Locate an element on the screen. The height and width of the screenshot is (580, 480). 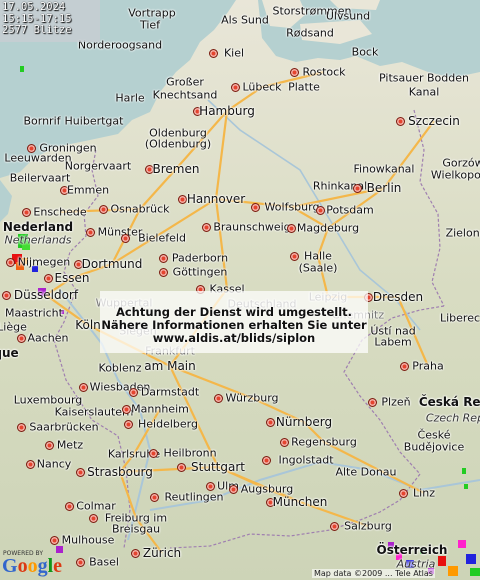
city-label-m-nchen: München is located at coordinates (300, 502).